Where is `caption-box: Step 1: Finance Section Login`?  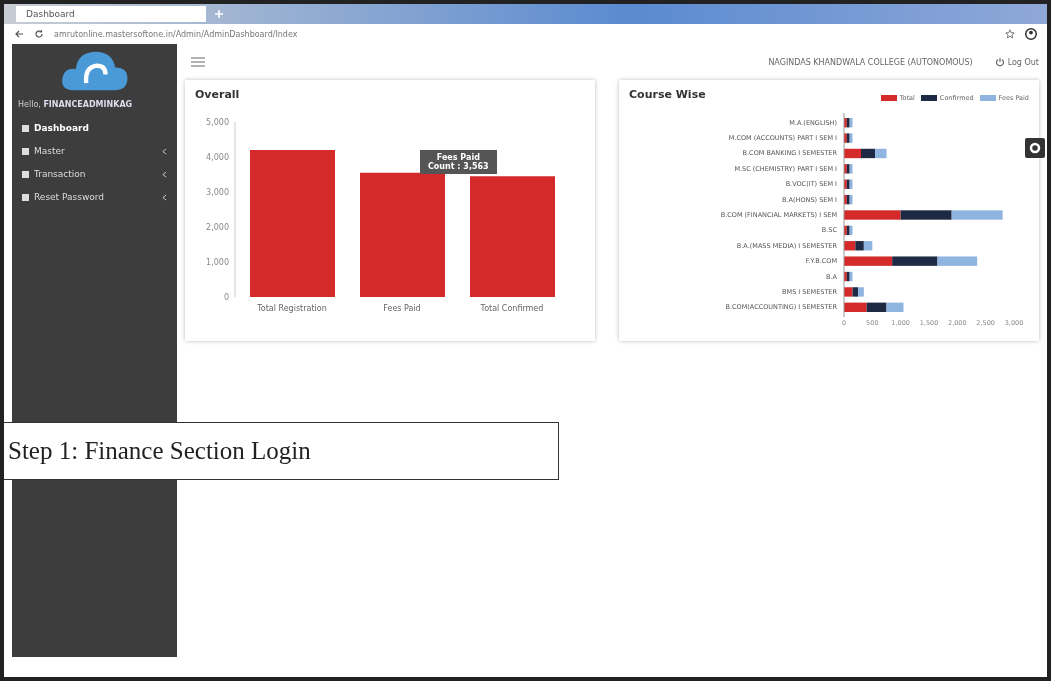 caption-box: Step 1: Finance Section Login is located at coordinates (281, 451).